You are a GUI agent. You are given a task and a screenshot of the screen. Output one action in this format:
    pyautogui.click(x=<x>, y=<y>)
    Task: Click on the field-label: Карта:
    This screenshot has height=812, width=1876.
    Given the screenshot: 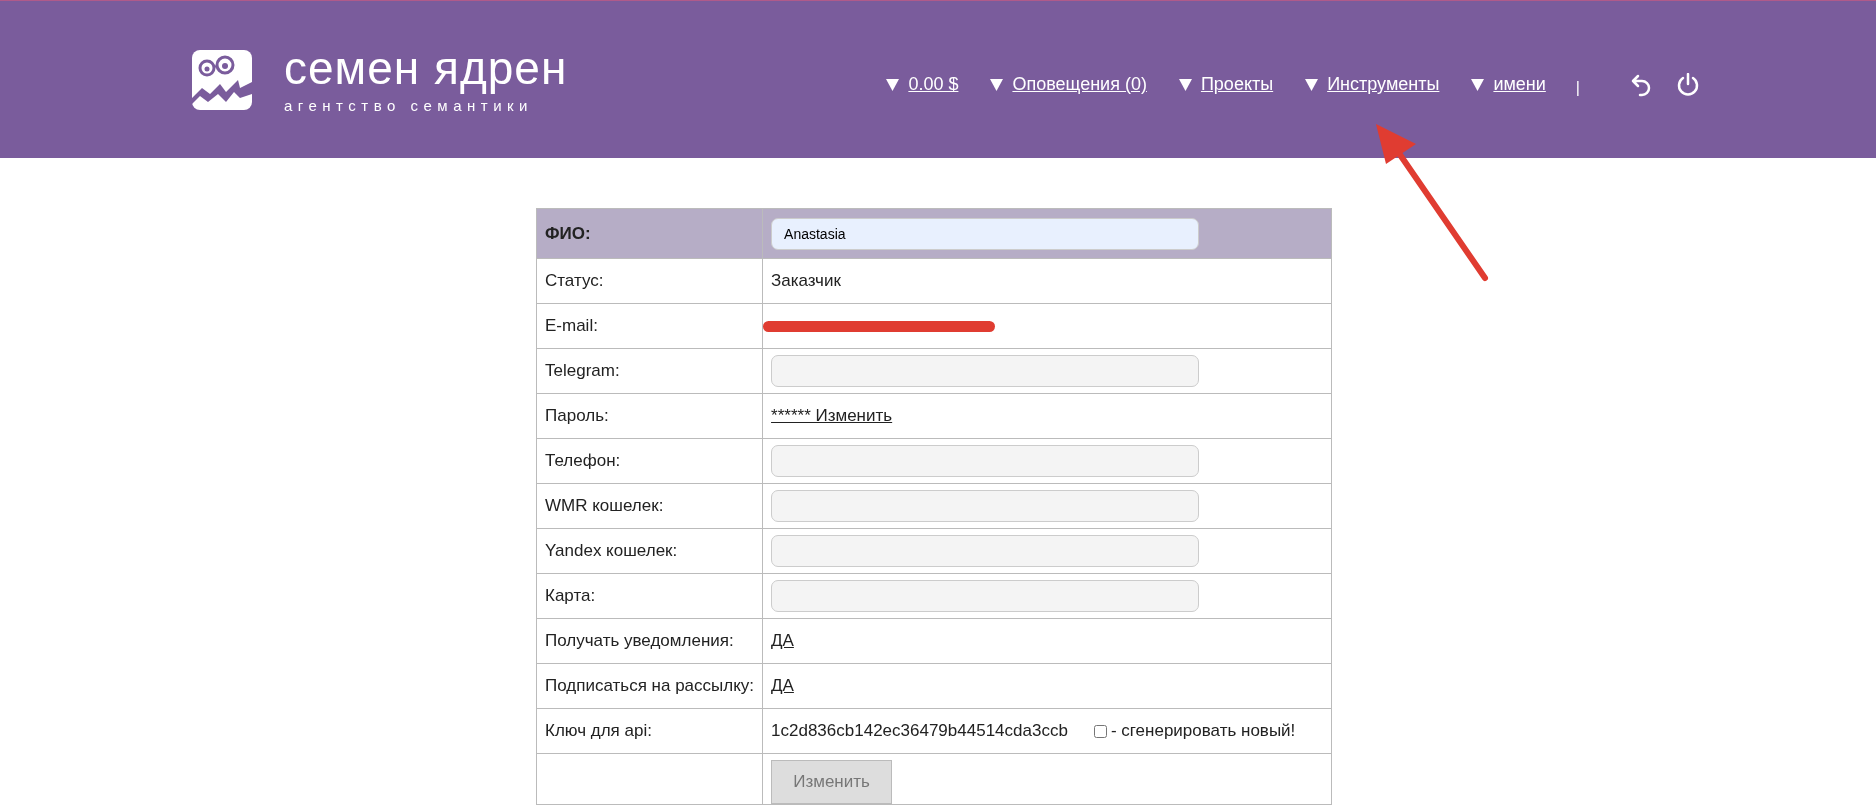 What is the action you would take?
    pyautogui.click(x=570, y=595)
    